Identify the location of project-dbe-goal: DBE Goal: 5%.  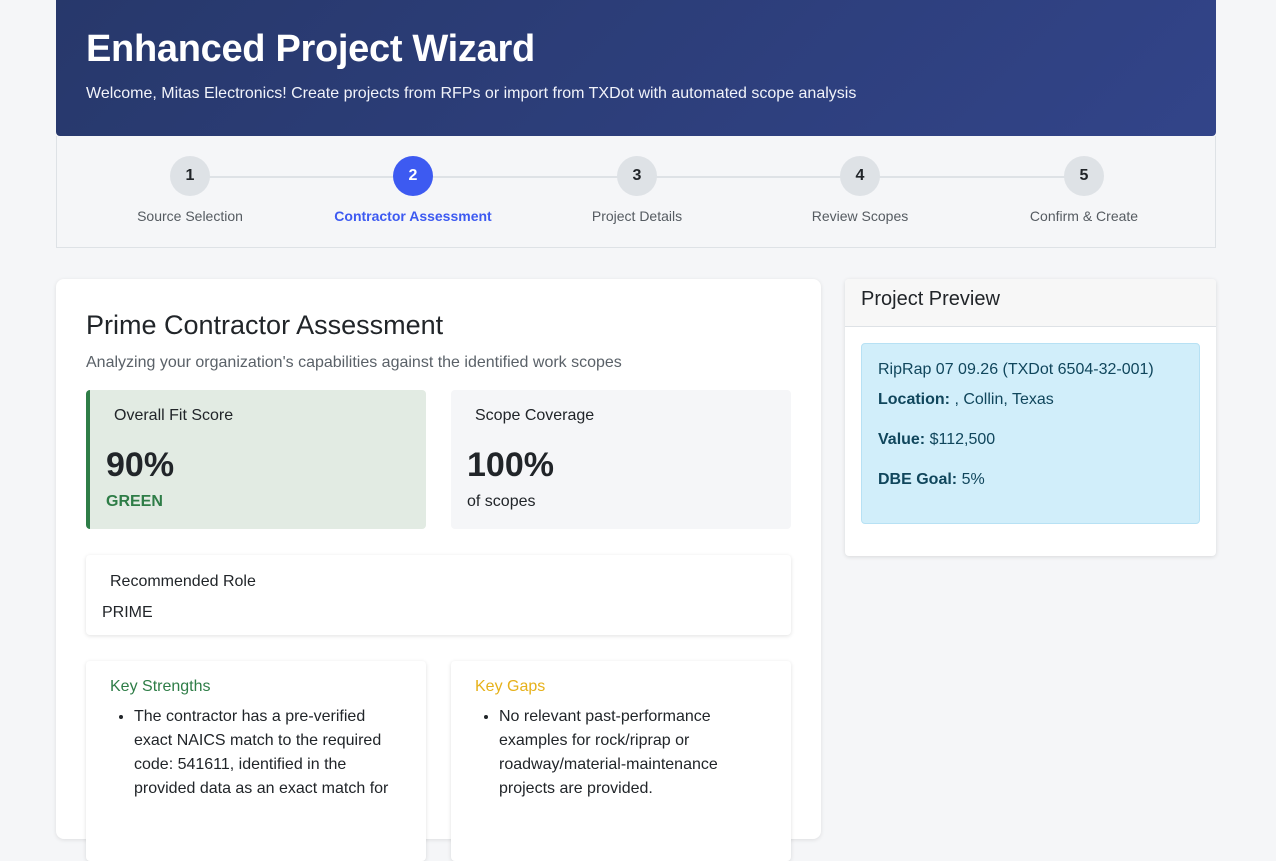
(931, 480).